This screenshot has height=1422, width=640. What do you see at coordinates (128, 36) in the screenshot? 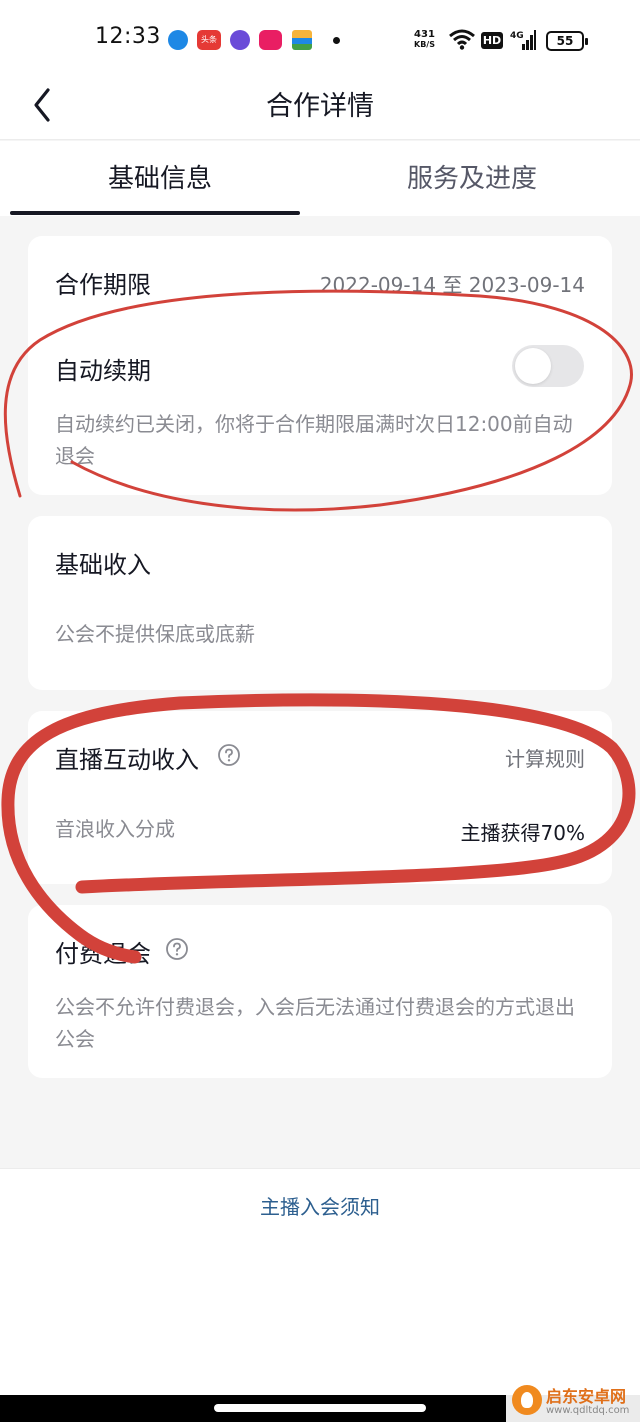
I see `status-time: 12:33` at bounding box center [128, 36].